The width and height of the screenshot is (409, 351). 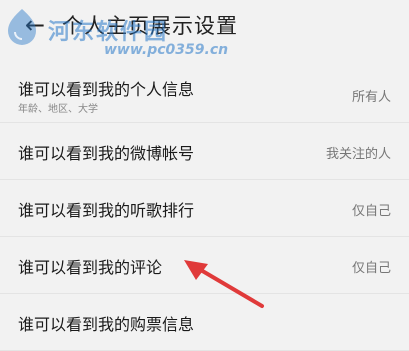 What do you see at coordinates (150, 26) in the screenshot?
I see `page-title: 个人主页展示设置` at bounding box center [150, 26].